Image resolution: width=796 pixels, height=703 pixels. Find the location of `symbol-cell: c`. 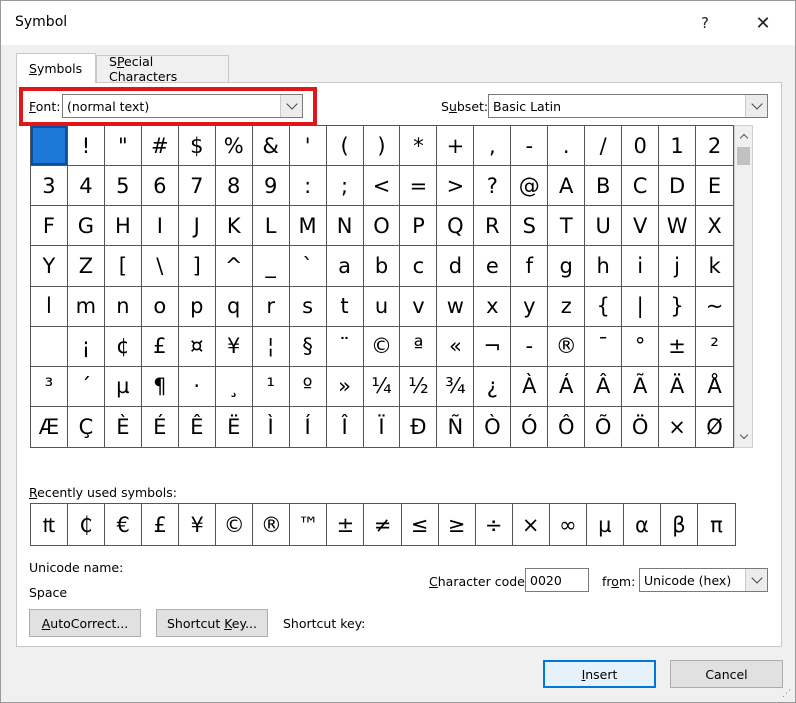

symbol-cell: c is located at coordinates (419, 266).